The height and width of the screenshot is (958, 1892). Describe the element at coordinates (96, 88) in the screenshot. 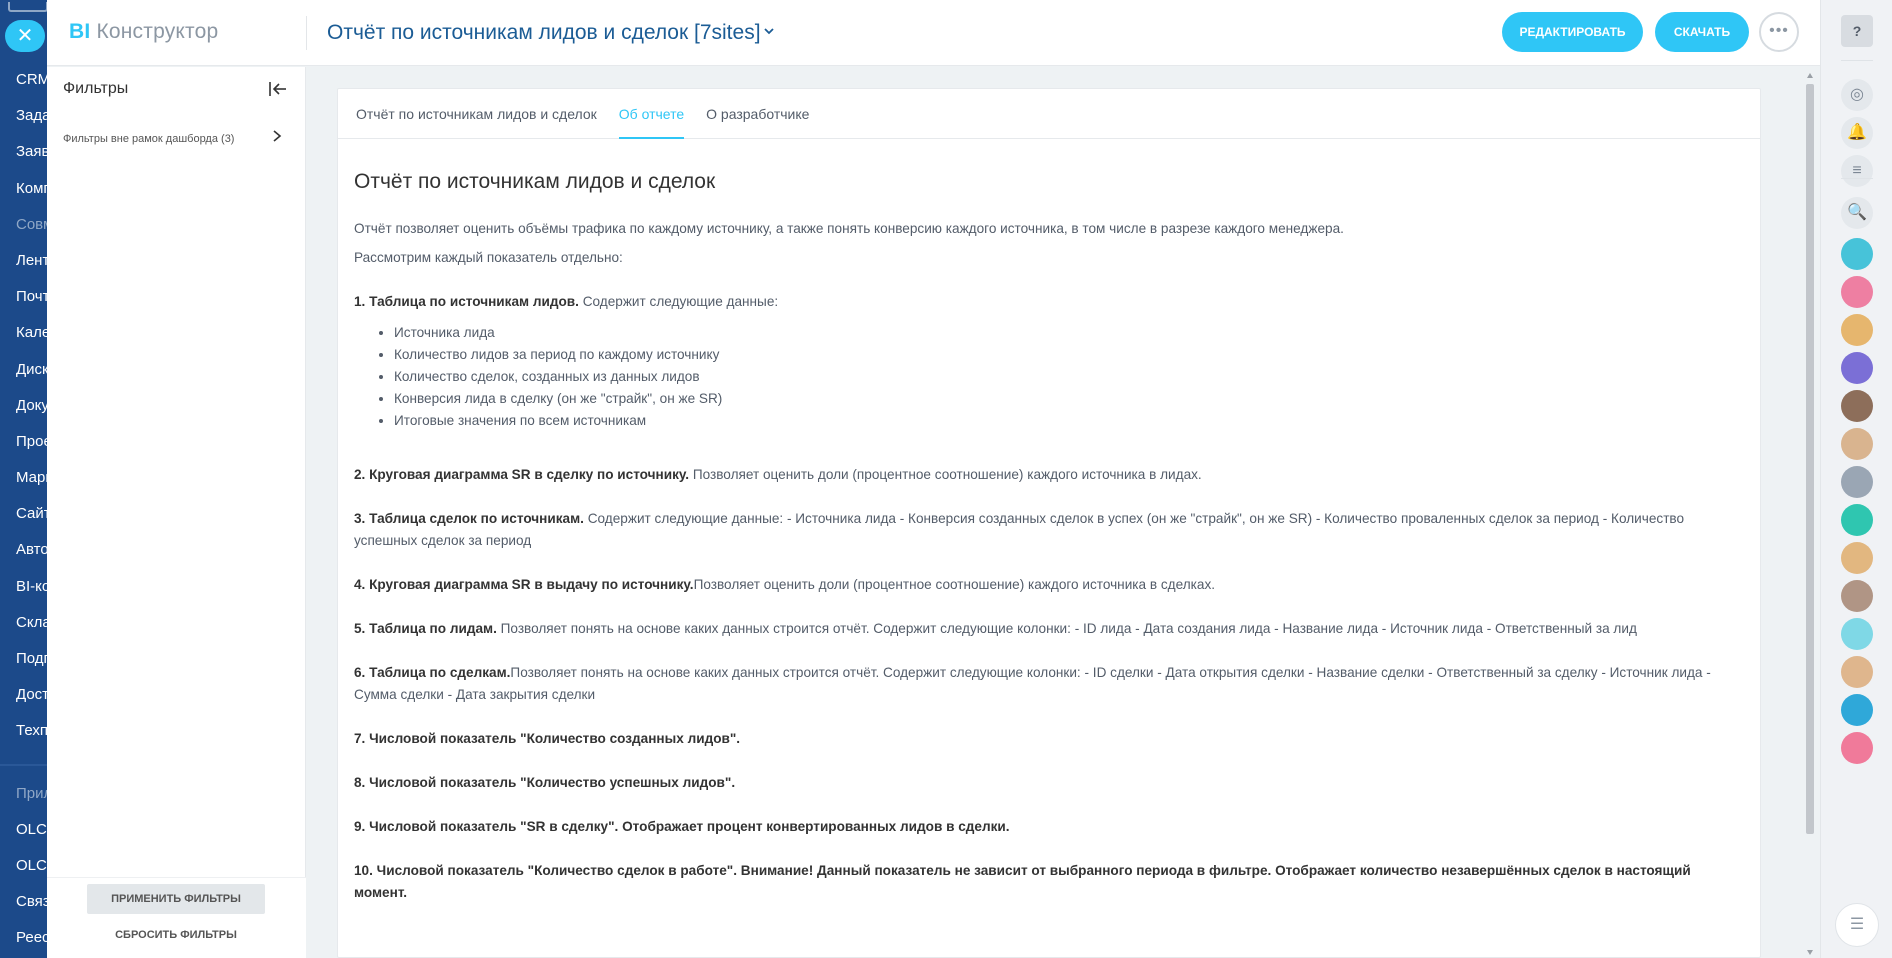

I see `filters-title: Фильтры` at that location.